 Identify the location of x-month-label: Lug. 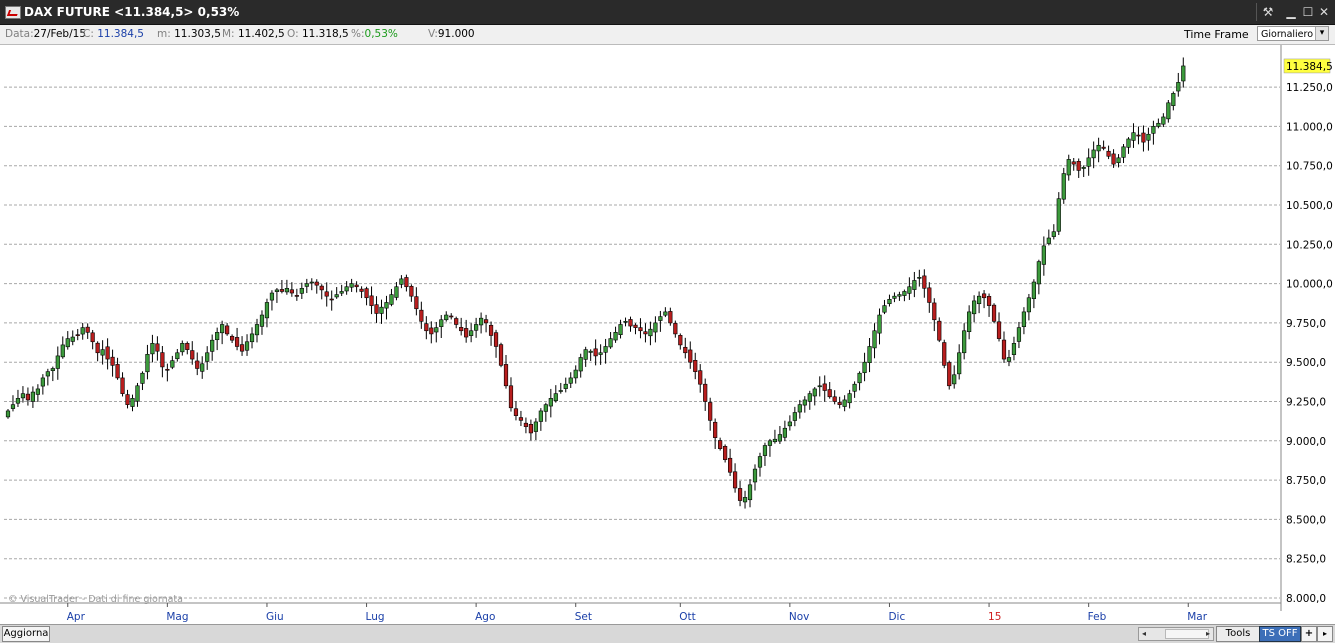
(375, 617).